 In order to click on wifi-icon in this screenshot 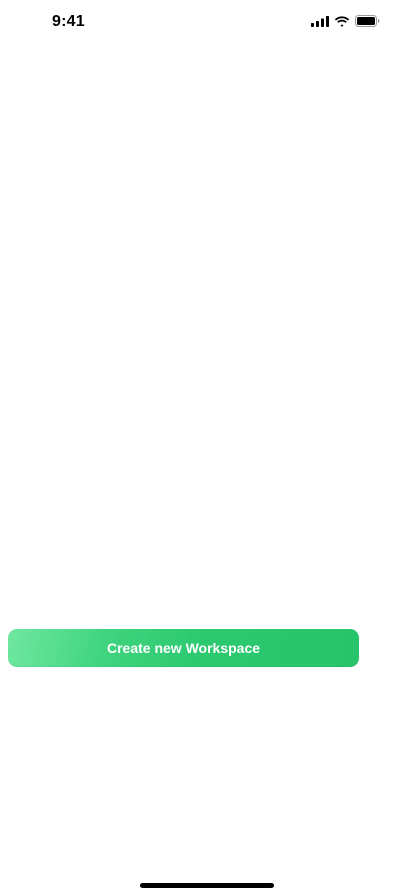, I will do `click(342, 21)`.